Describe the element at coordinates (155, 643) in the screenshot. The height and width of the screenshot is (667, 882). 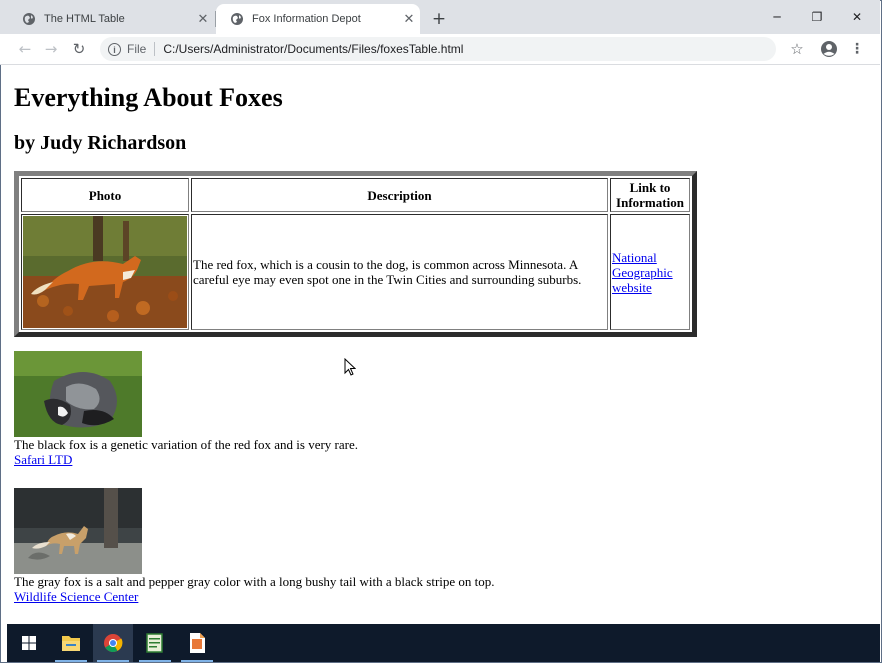
I see `notepad-icon` at that location.